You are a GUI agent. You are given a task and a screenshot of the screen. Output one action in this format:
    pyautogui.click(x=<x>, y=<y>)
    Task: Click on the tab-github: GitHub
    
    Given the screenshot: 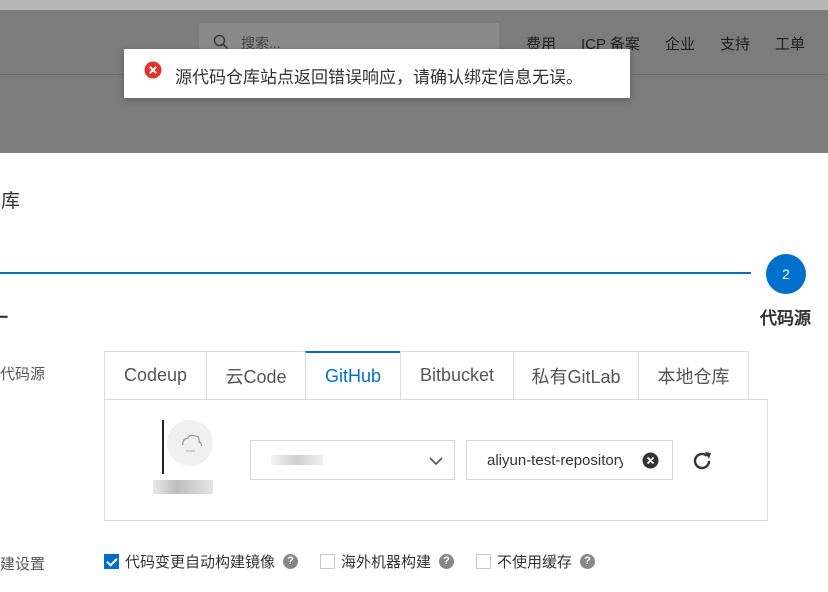 What is the action you would take?
    pyautogui.click(x=352, y=375)
    